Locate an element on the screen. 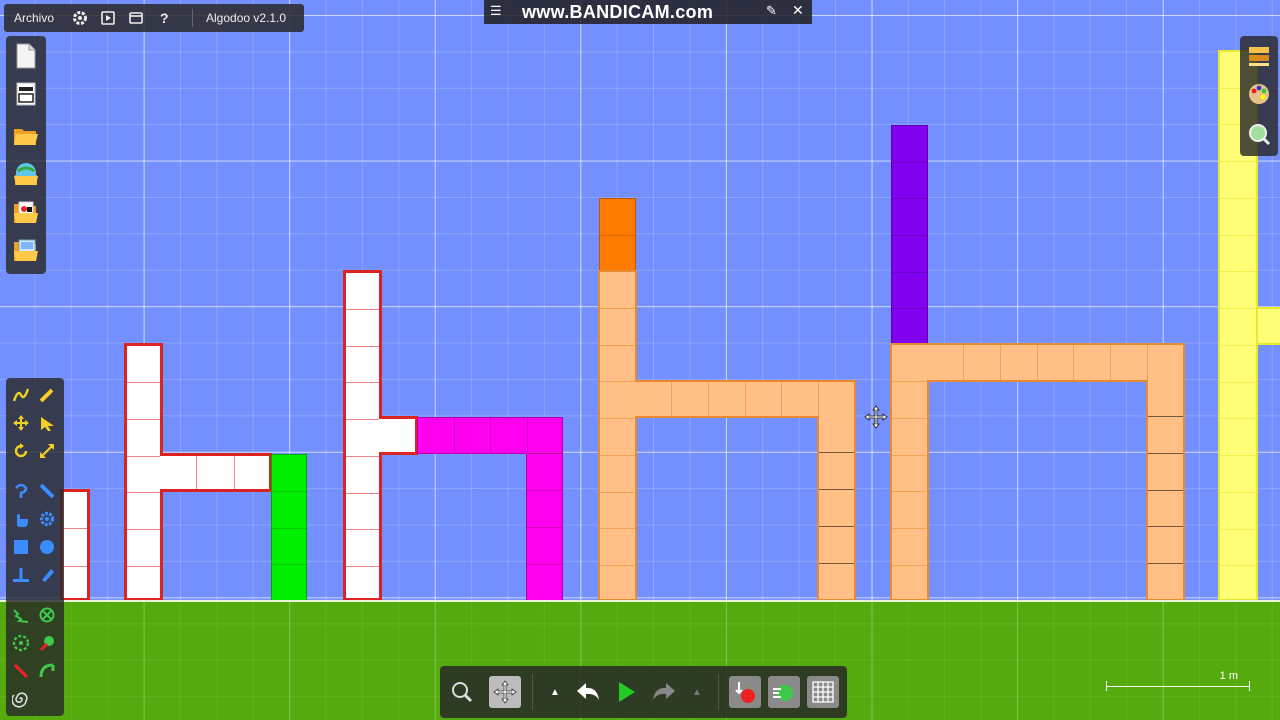  green-block-column is located at coordinates (289, 527).